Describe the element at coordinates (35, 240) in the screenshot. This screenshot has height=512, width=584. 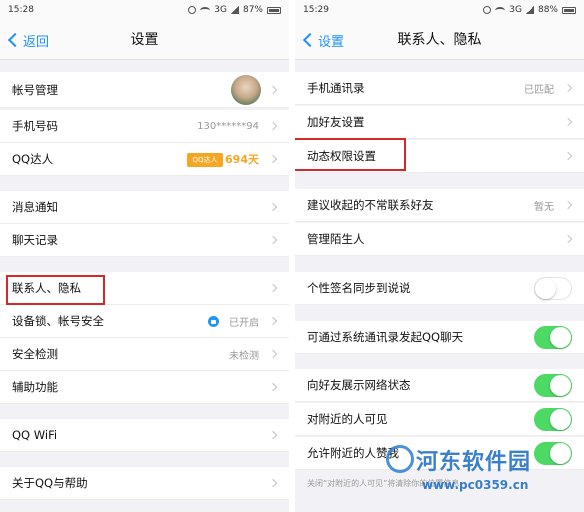
I see `settings-item-label: 聊天记录` at that location.